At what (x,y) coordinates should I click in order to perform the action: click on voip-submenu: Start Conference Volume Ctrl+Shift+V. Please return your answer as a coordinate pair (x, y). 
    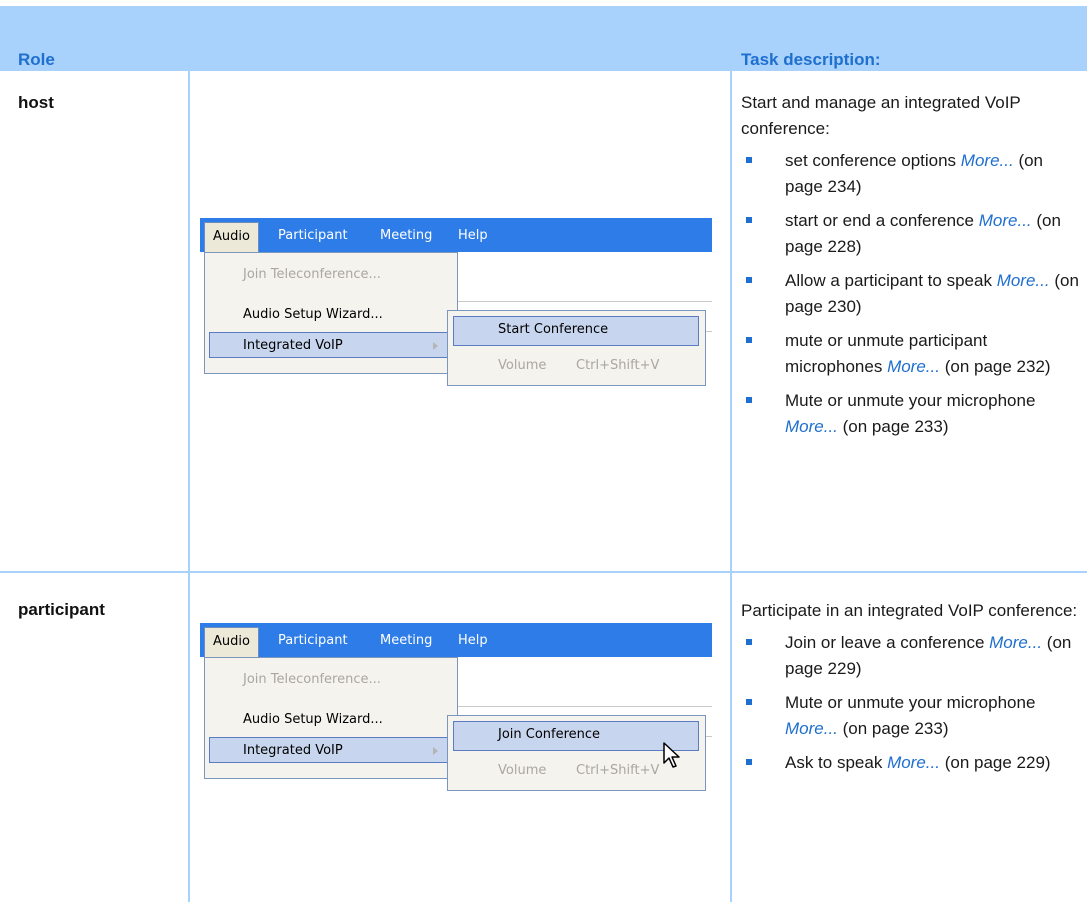
    Looking at the image, I should click on (576, 348).